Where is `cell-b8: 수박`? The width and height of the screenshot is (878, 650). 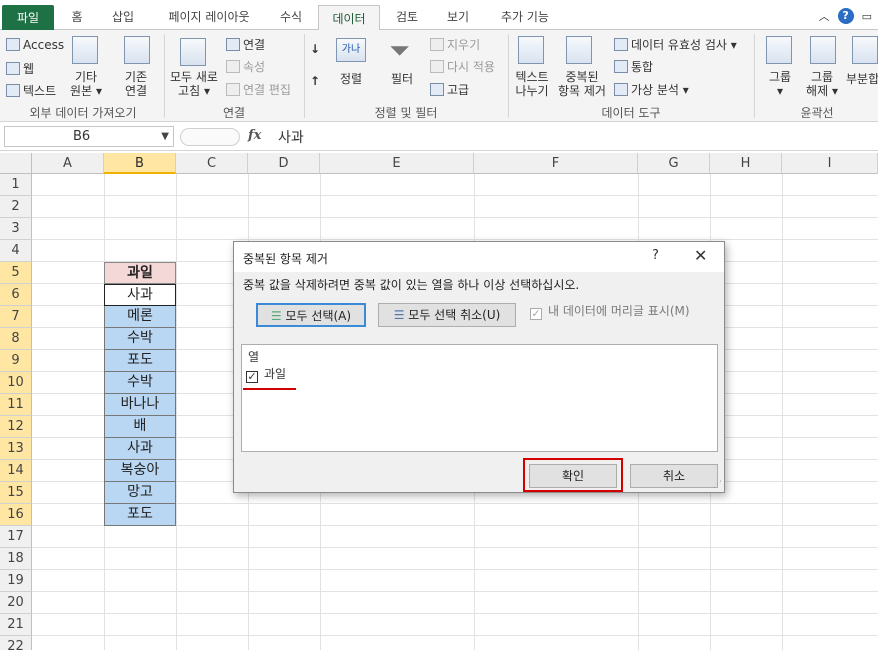 cell-b8: 수박 is located at coordinates (140, 339).